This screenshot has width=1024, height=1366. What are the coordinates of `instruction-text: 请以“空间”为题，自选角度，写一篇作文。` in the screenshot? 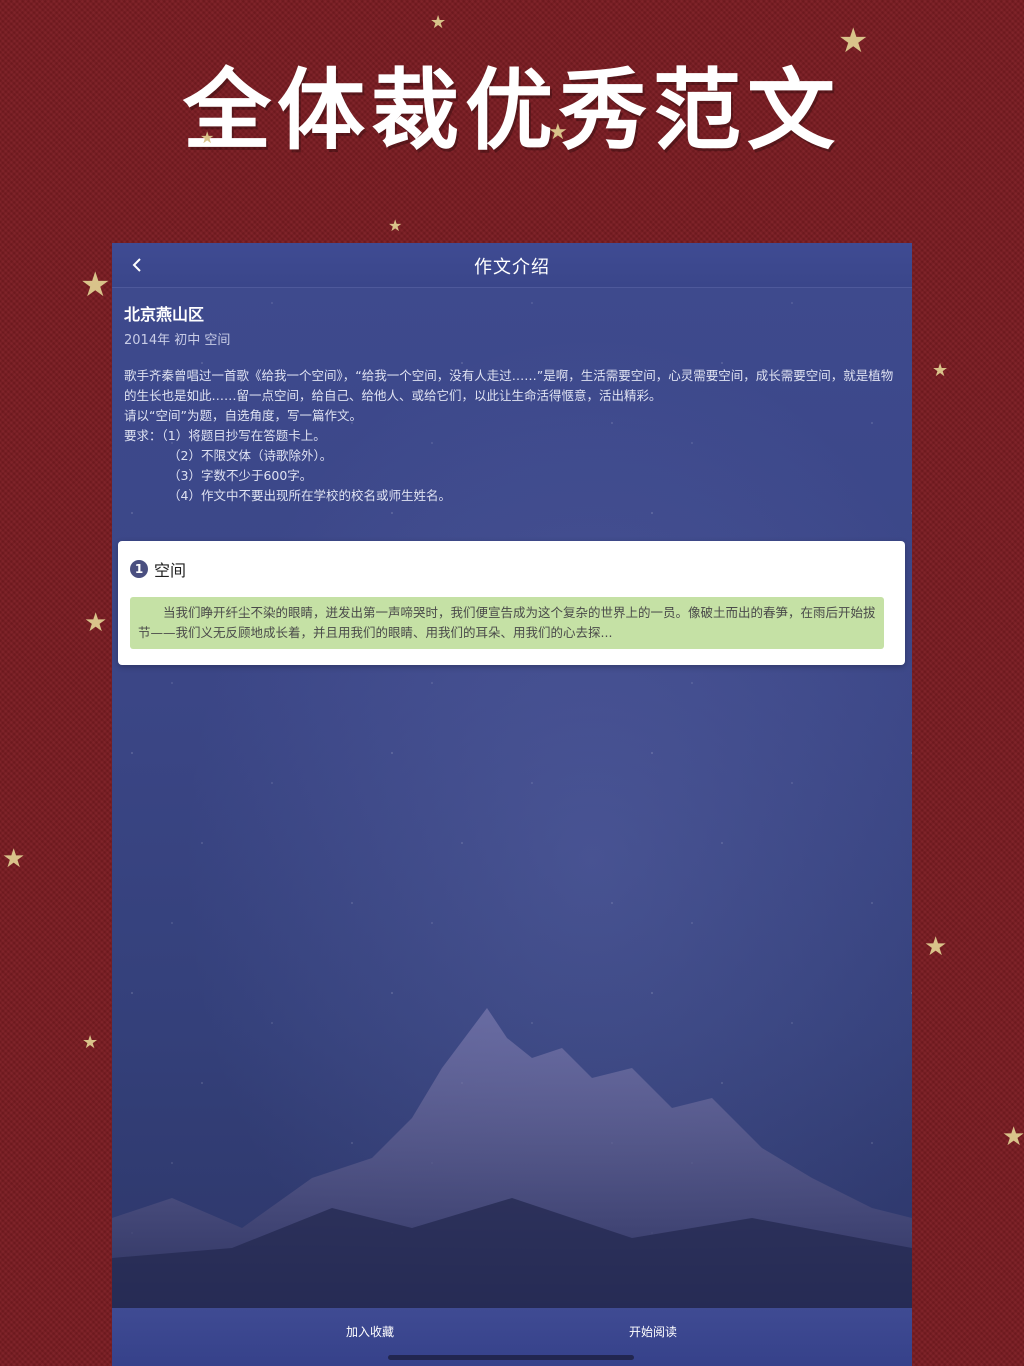 It's located at (243, 415).